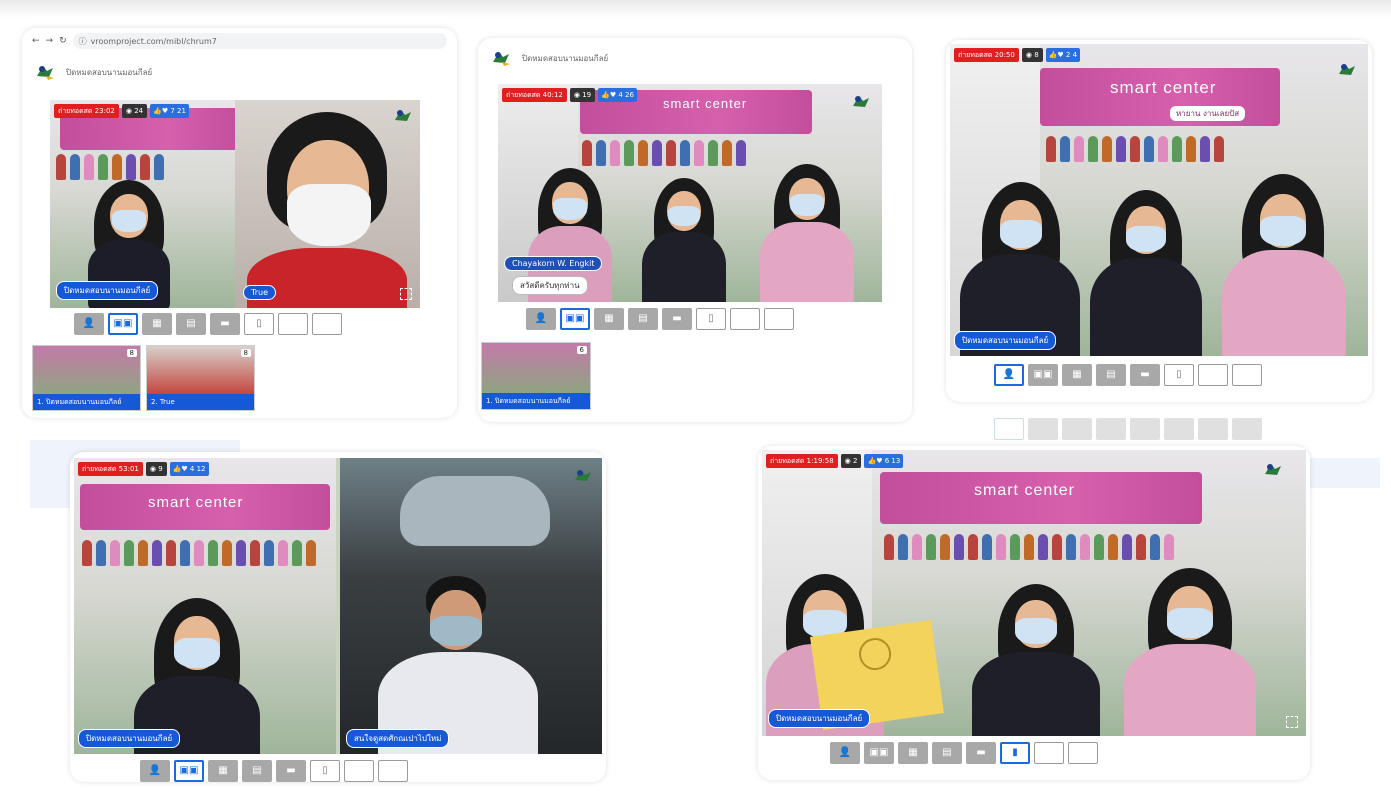  Describe the element at coordinates (471, 606) in the screenshot. I see `video-pane-guest: สนใจดูสดศักณเปาไปใหม่` at that location.